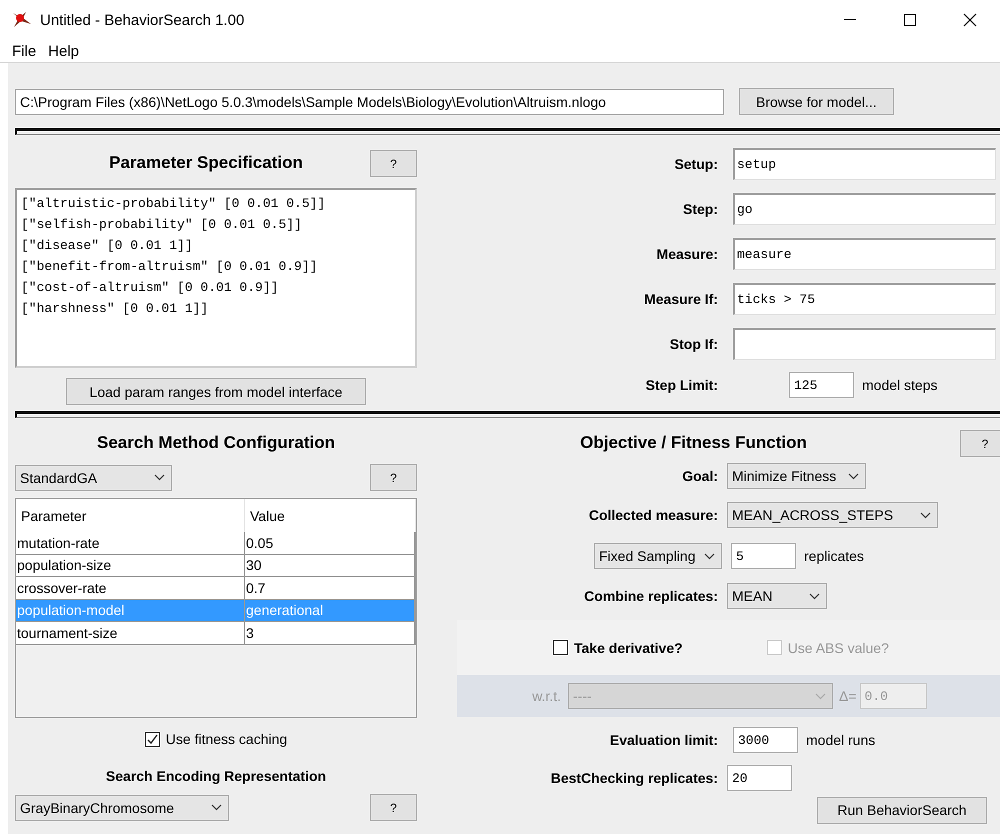 The width and height of the screenshot is (1000, 834). What do you see at coordinates (910, 20) in the screenshot?
I see `maximize-icon` at bounding box center [910, 20].